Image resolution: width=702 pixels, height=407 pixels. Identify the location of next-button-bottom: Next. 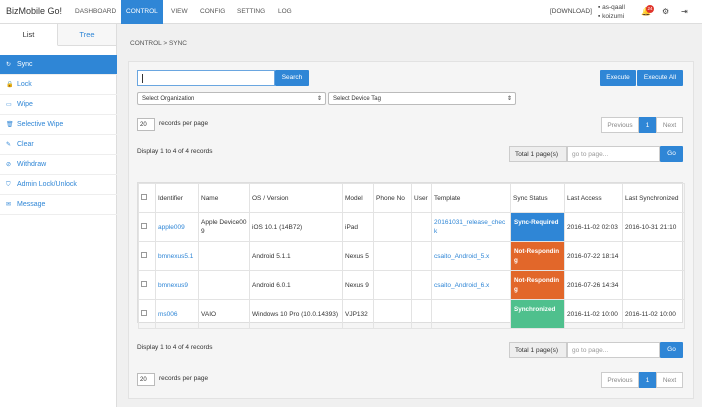
(669, 380).